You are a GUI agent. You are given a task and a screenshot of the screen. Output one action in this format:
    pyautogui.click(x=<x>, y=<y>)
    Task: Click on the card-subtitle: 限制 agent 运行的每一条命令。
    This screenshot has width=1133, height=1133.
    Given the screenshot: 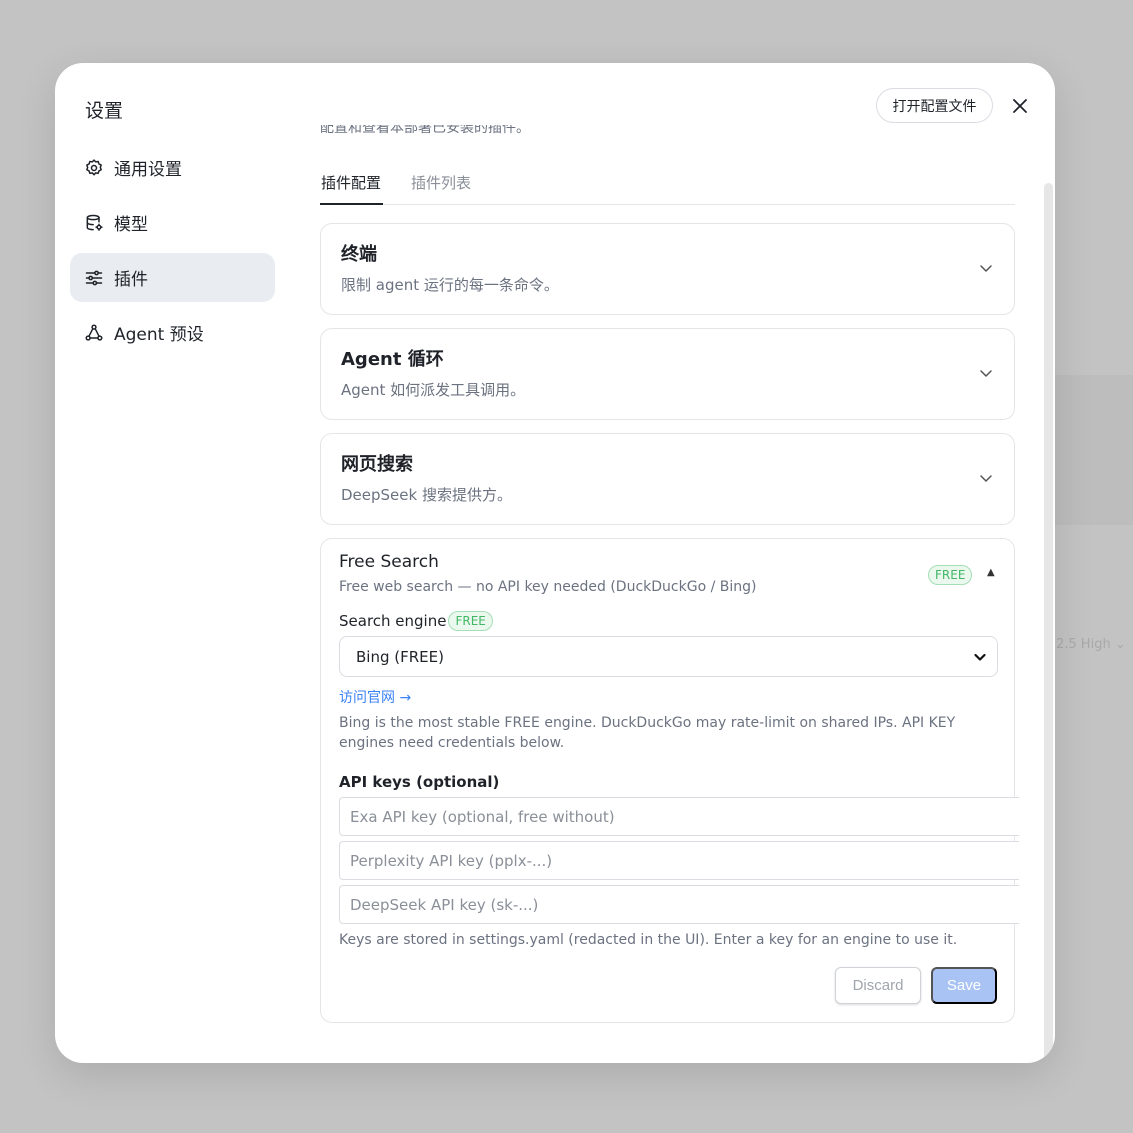 What is the action you would take?
    pyautogui.click(x=450, y=285)
    